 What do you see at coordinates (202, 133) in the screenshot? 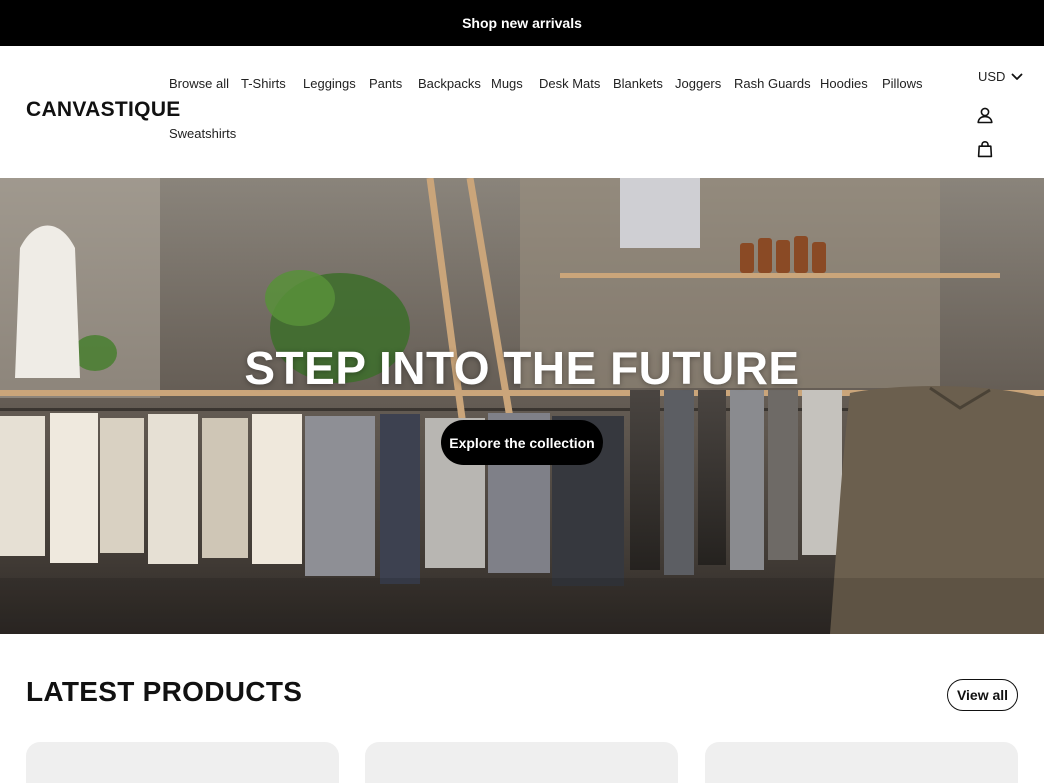
I see `nav-item-sweatshirts: Sweatshirts` at bounding box center [202, 133].